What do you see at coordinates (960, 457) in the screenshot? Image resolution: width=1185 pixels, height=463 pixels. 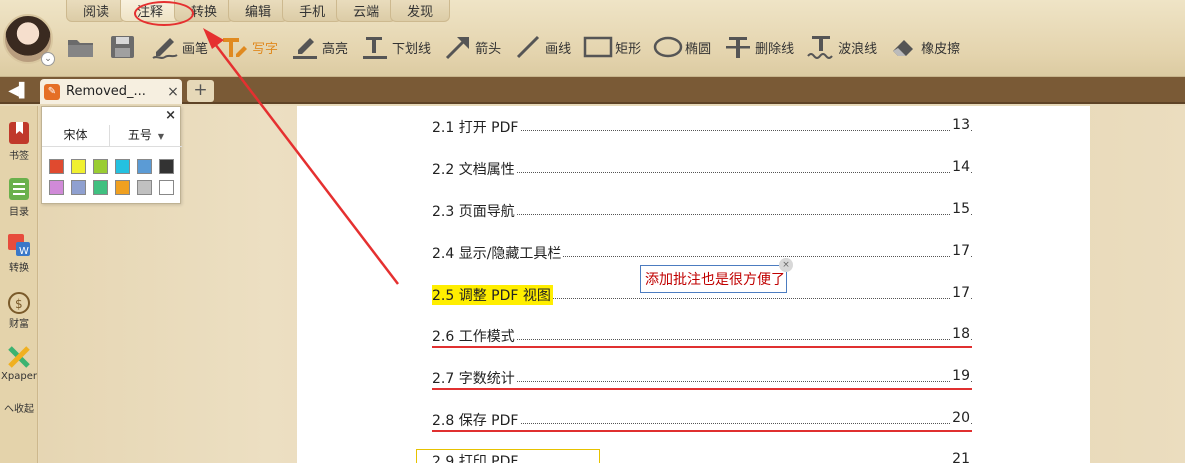 I see `toc-entry-page: 21` at bounding box center [960, 457].